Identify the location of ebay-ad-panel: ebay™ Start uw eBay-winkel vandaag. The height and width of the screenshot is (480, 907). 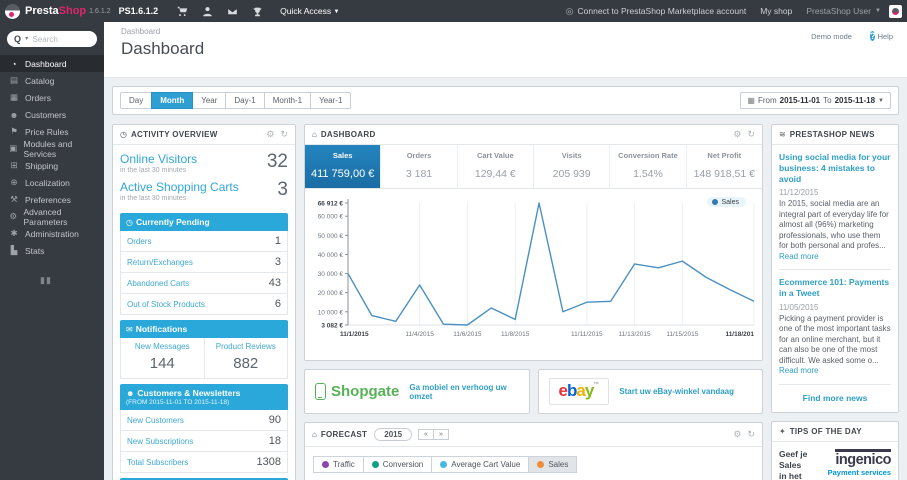
(650, 391).